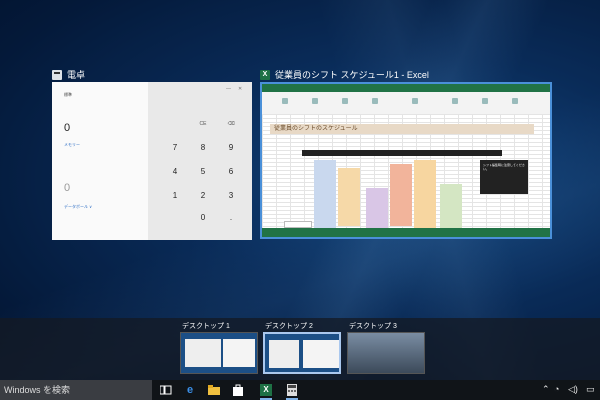  I want to click on excel-ribbon-tabs, so click(406, 88).